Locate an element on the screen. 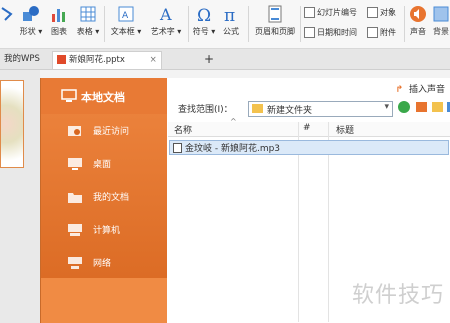 The height and width of the screenshot is (323, 450). network-icon is located at coordinates (75, 263).